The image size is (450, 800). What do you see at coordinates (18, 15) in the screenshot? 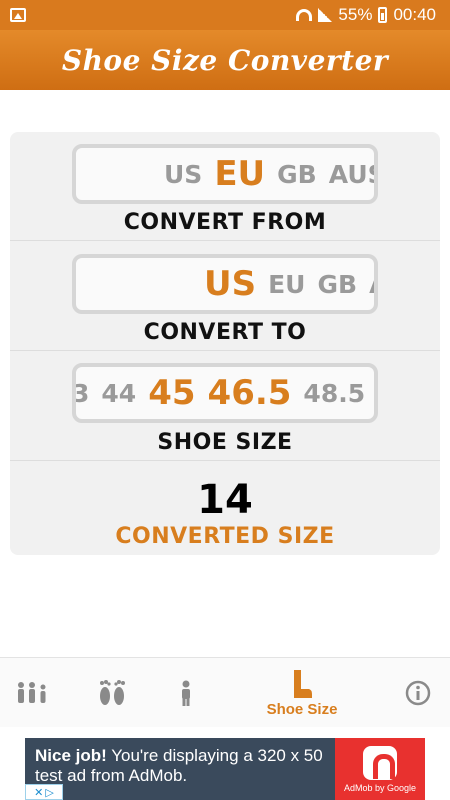
I see `gallery-icon` at bounding box center [18, 15].